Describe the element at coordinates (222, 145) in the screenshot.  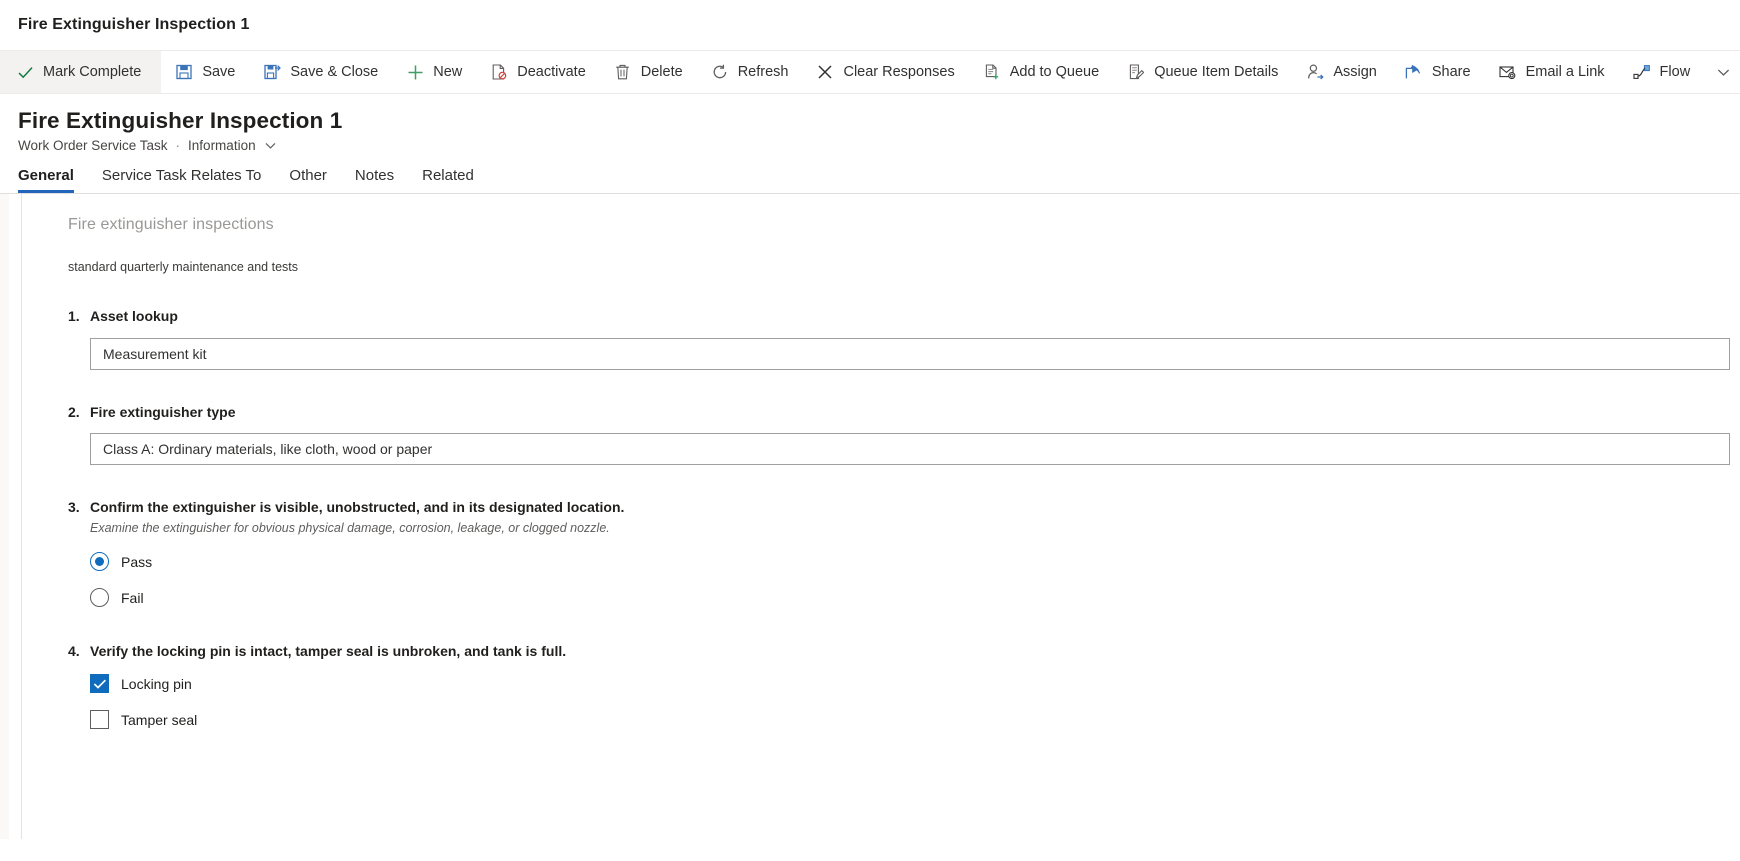
I see `form-selector-label: Information` at that location.